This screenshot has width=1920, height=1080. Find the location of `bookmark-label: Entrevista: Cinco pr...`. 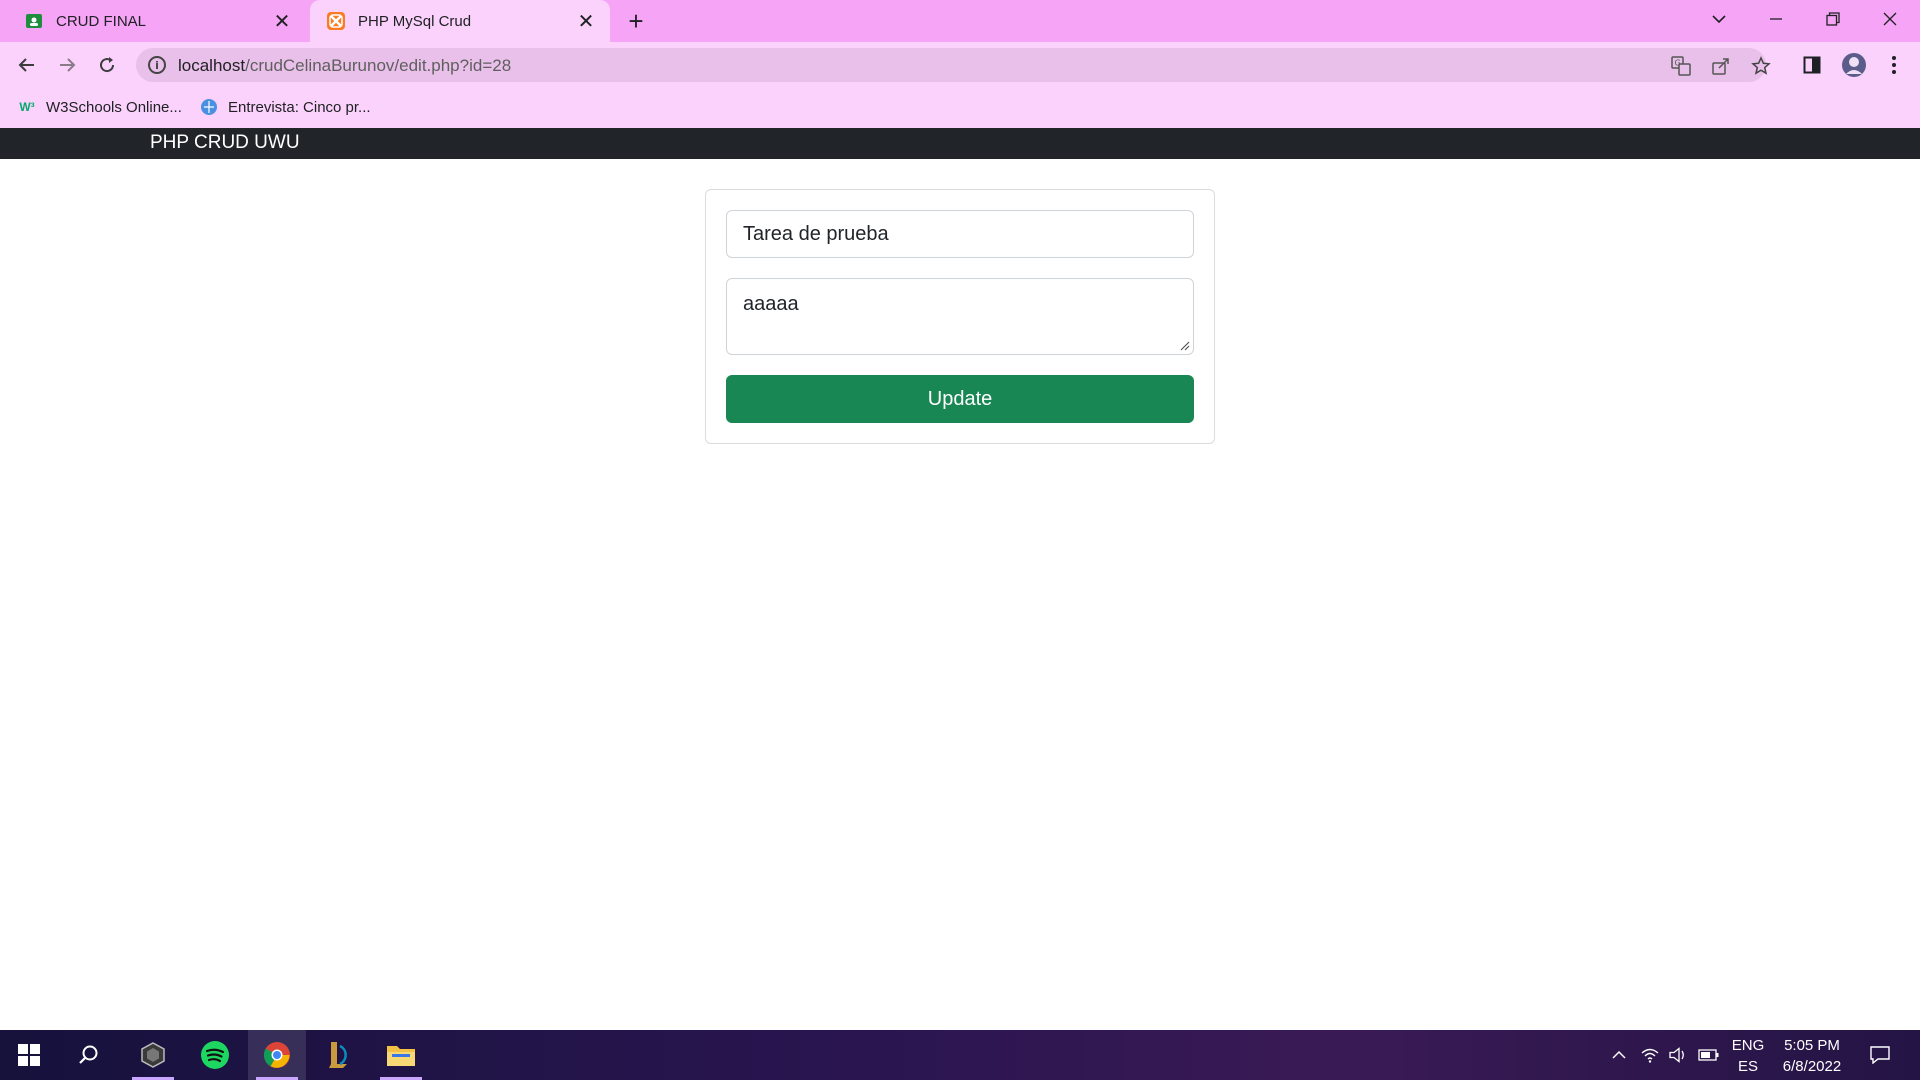

bookmark-label: Entrevista: Cinco pr... is located at coordinates (299, 107).